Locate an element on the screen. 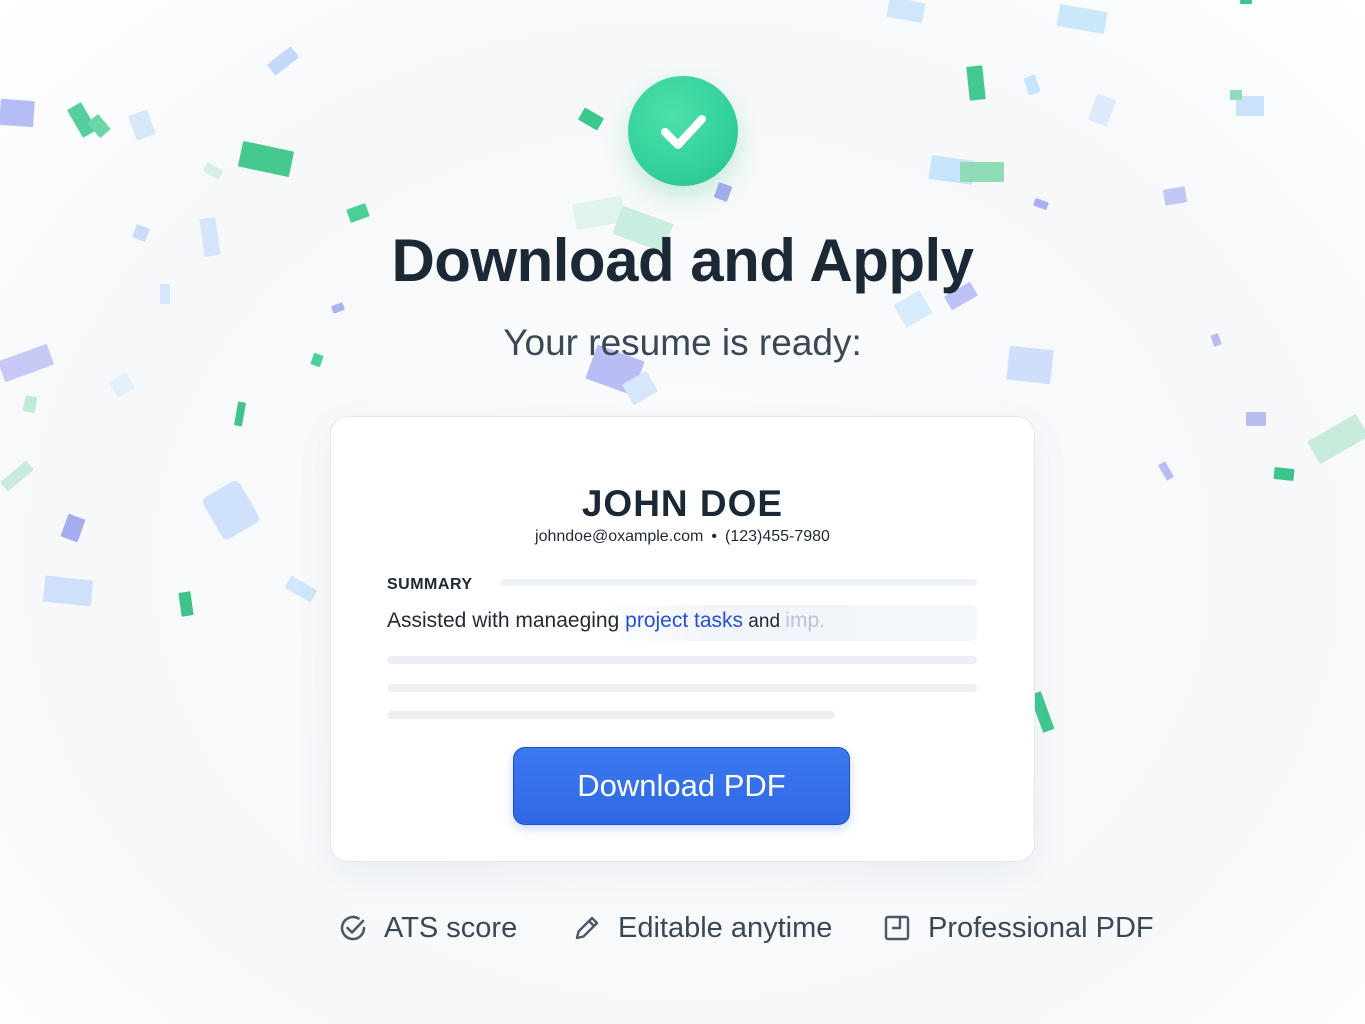 The image size is (1365, 1024). success-check-badge is located at coordinates (683, 131).